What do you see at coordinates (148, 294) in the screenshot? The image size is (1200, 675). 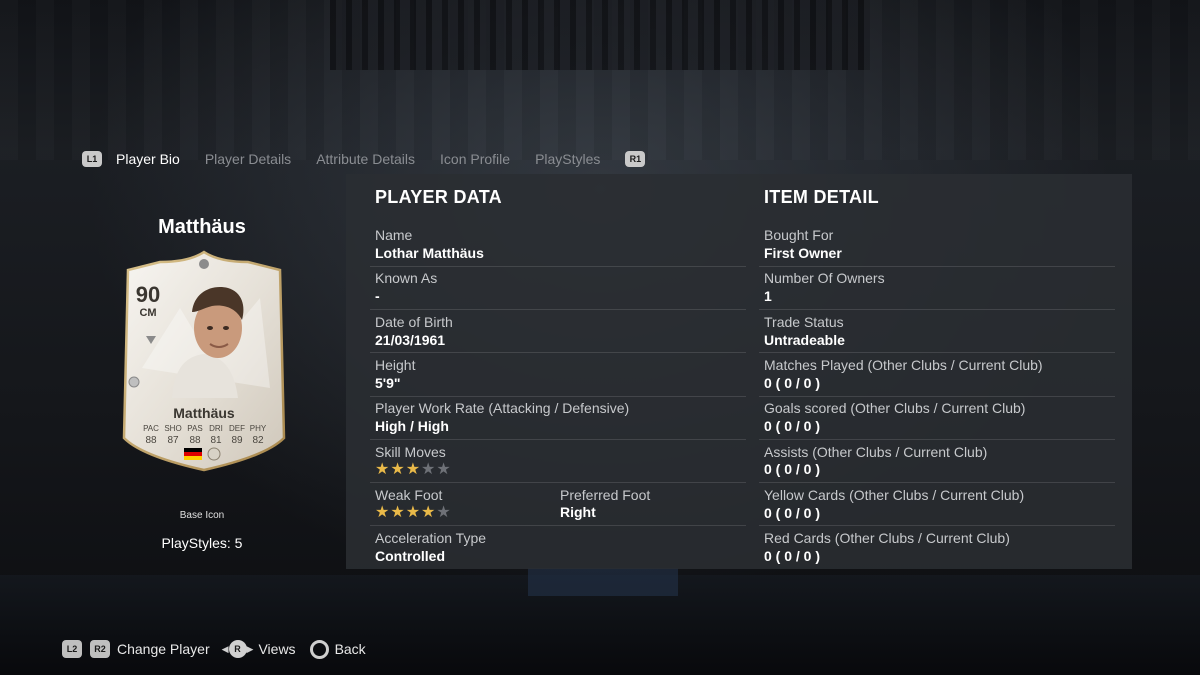 I see `card-rating: 90` at bounding box center [148, 294].